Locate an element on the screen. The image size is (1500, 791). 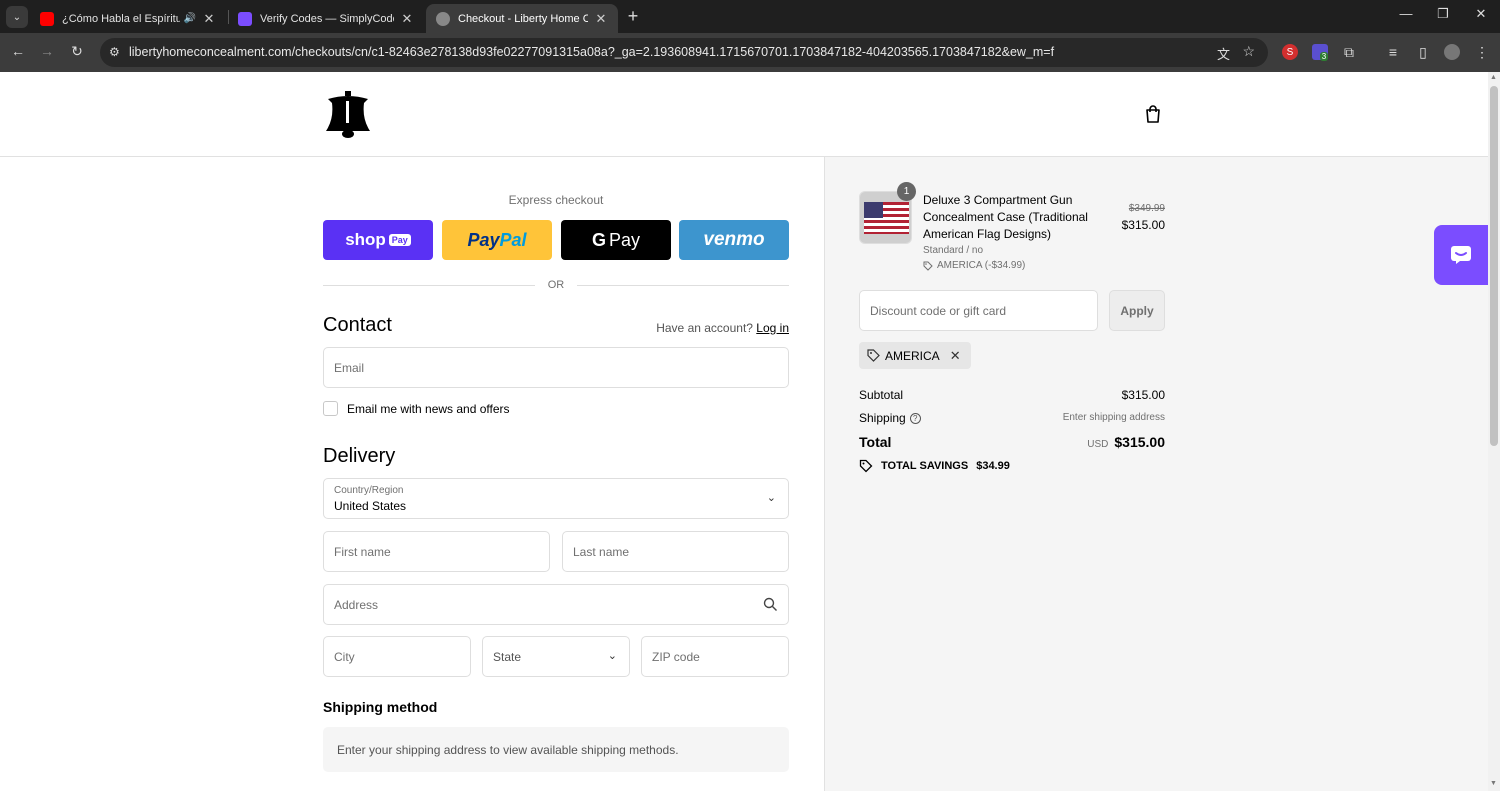
speaker-icon: 🔊 is located at coordinates (190, 18).